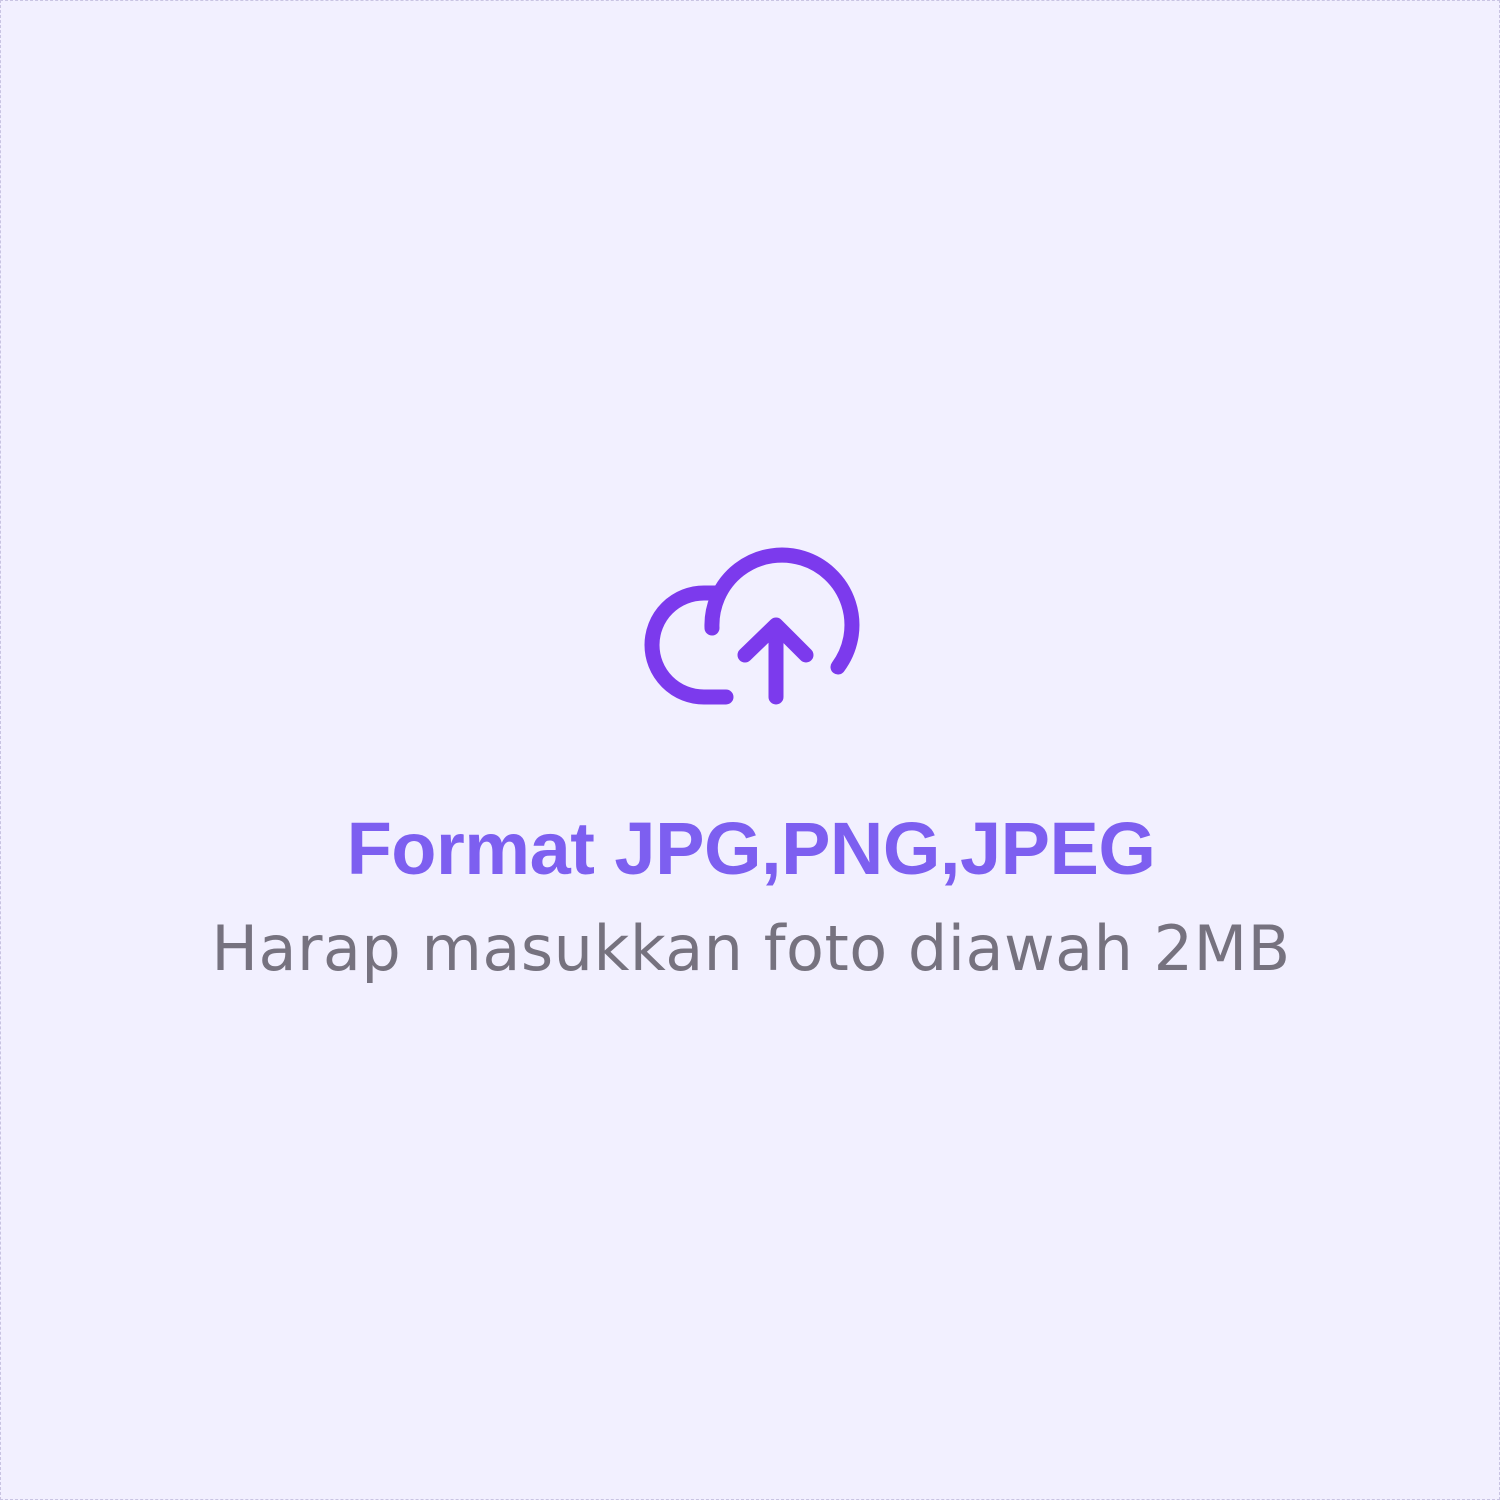 The width and height of the screenshot is (1500, 1500). What do you see at coordinates (751, 848) in the screenshot?
I see `accepted-formats-text: Format JPG,PNG,JPEG` at bounding box center [751, 848].